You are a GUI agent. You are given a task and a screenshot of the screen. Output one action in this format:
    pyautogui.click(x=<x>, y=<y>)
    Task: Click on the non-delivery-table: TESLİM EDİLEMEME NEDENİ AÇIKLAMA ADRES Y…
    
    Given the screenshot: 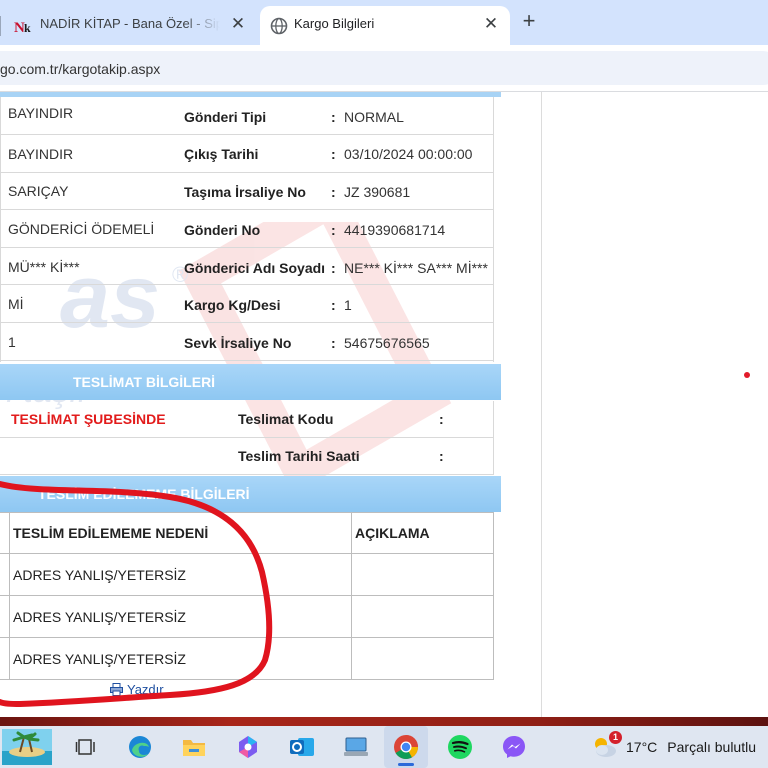 What is the action you would take?
    pyautogui.click(x=247, y=596)
    